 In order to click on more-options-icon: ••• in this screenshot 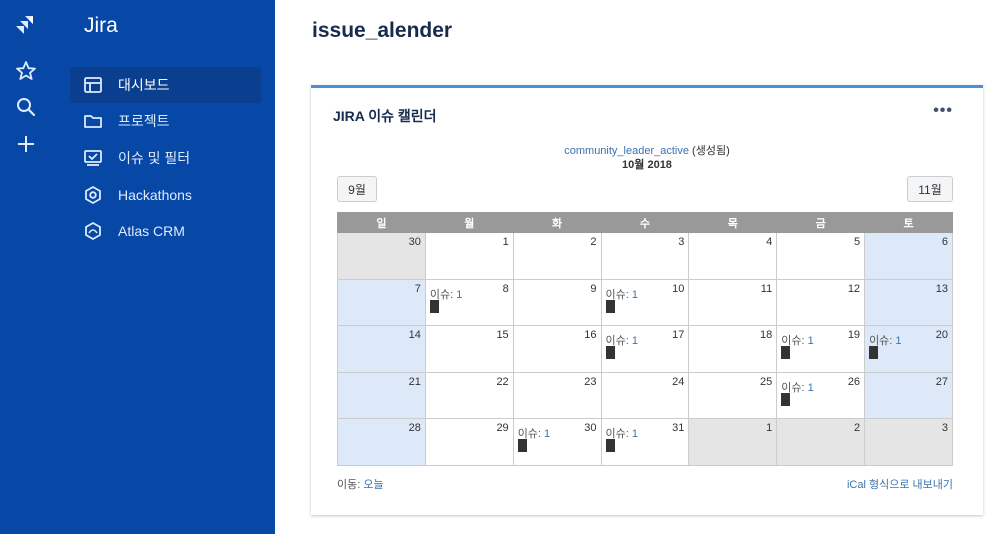, I will do `click(943, 111)`.